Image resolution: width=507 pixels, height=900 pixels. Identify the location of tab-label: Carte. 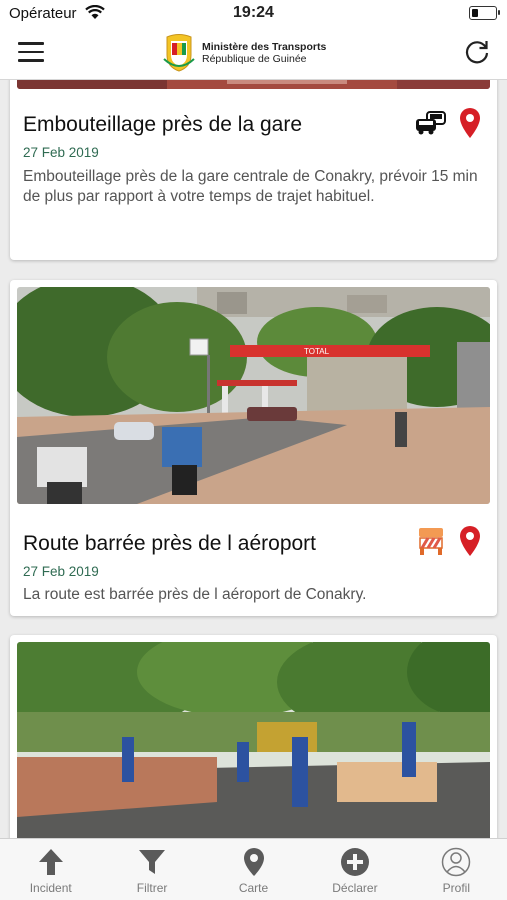
(253, 888).